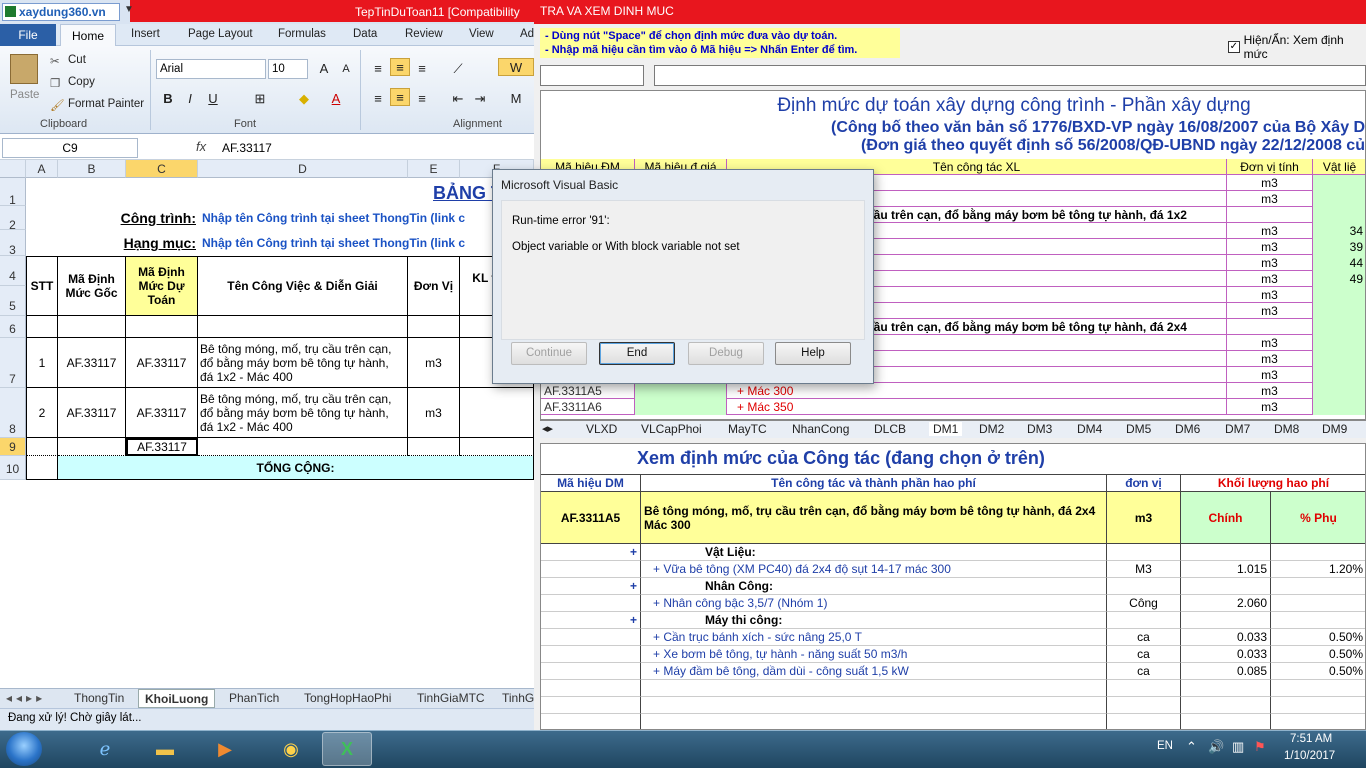 The height and width of the screenshot is (768, 1366). I want to click on cell-e9, so click(434, 447).